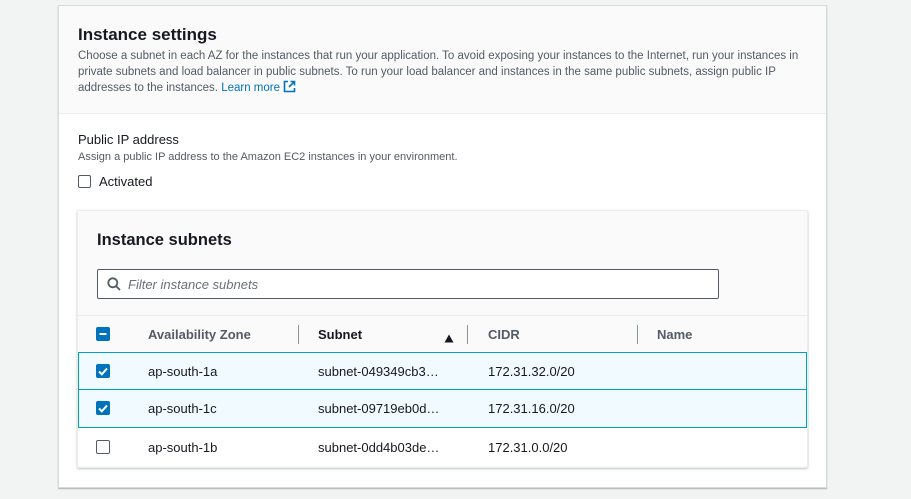 This screenshot has width=911, height=499. I want to click on learn-more-link: Learn more, so click(258, 87).